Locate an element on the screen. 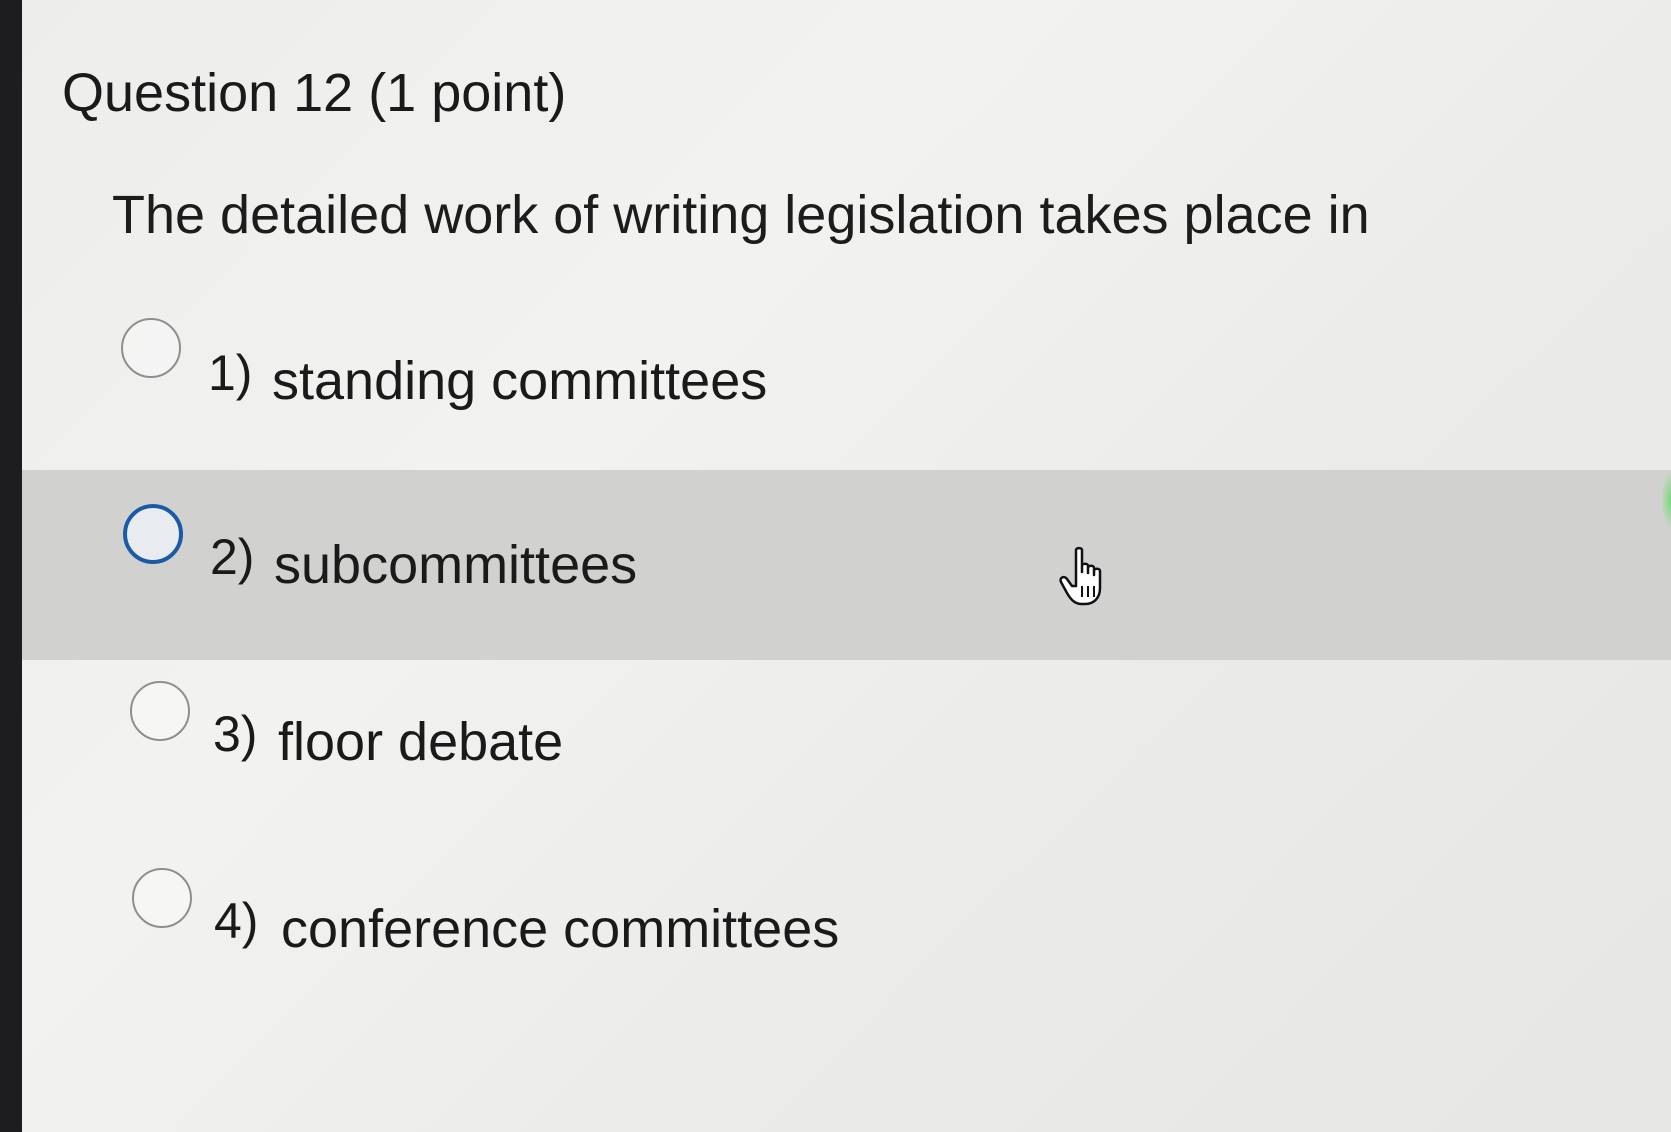 Image resolution: width=1671 pixels, height=1132 pixels. hand-pointer-icon is located at coordinates (1080, 576).